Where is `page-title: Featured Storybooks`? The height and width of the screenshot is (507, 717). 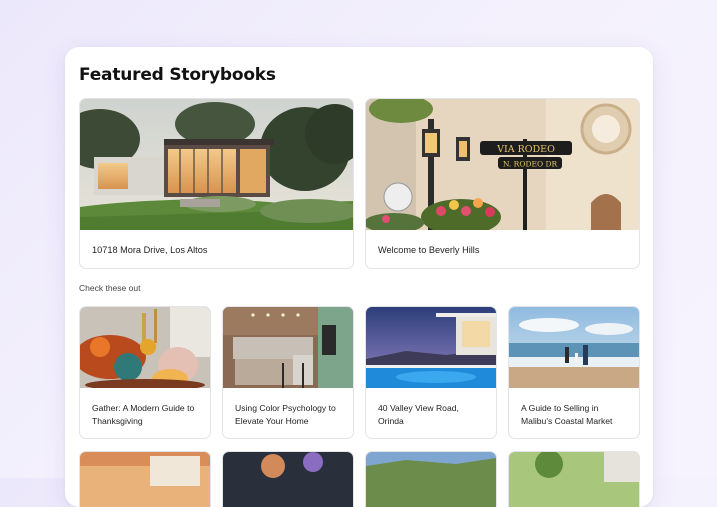
page-title: Featured Storybooks is located at coordinates (177, 75).